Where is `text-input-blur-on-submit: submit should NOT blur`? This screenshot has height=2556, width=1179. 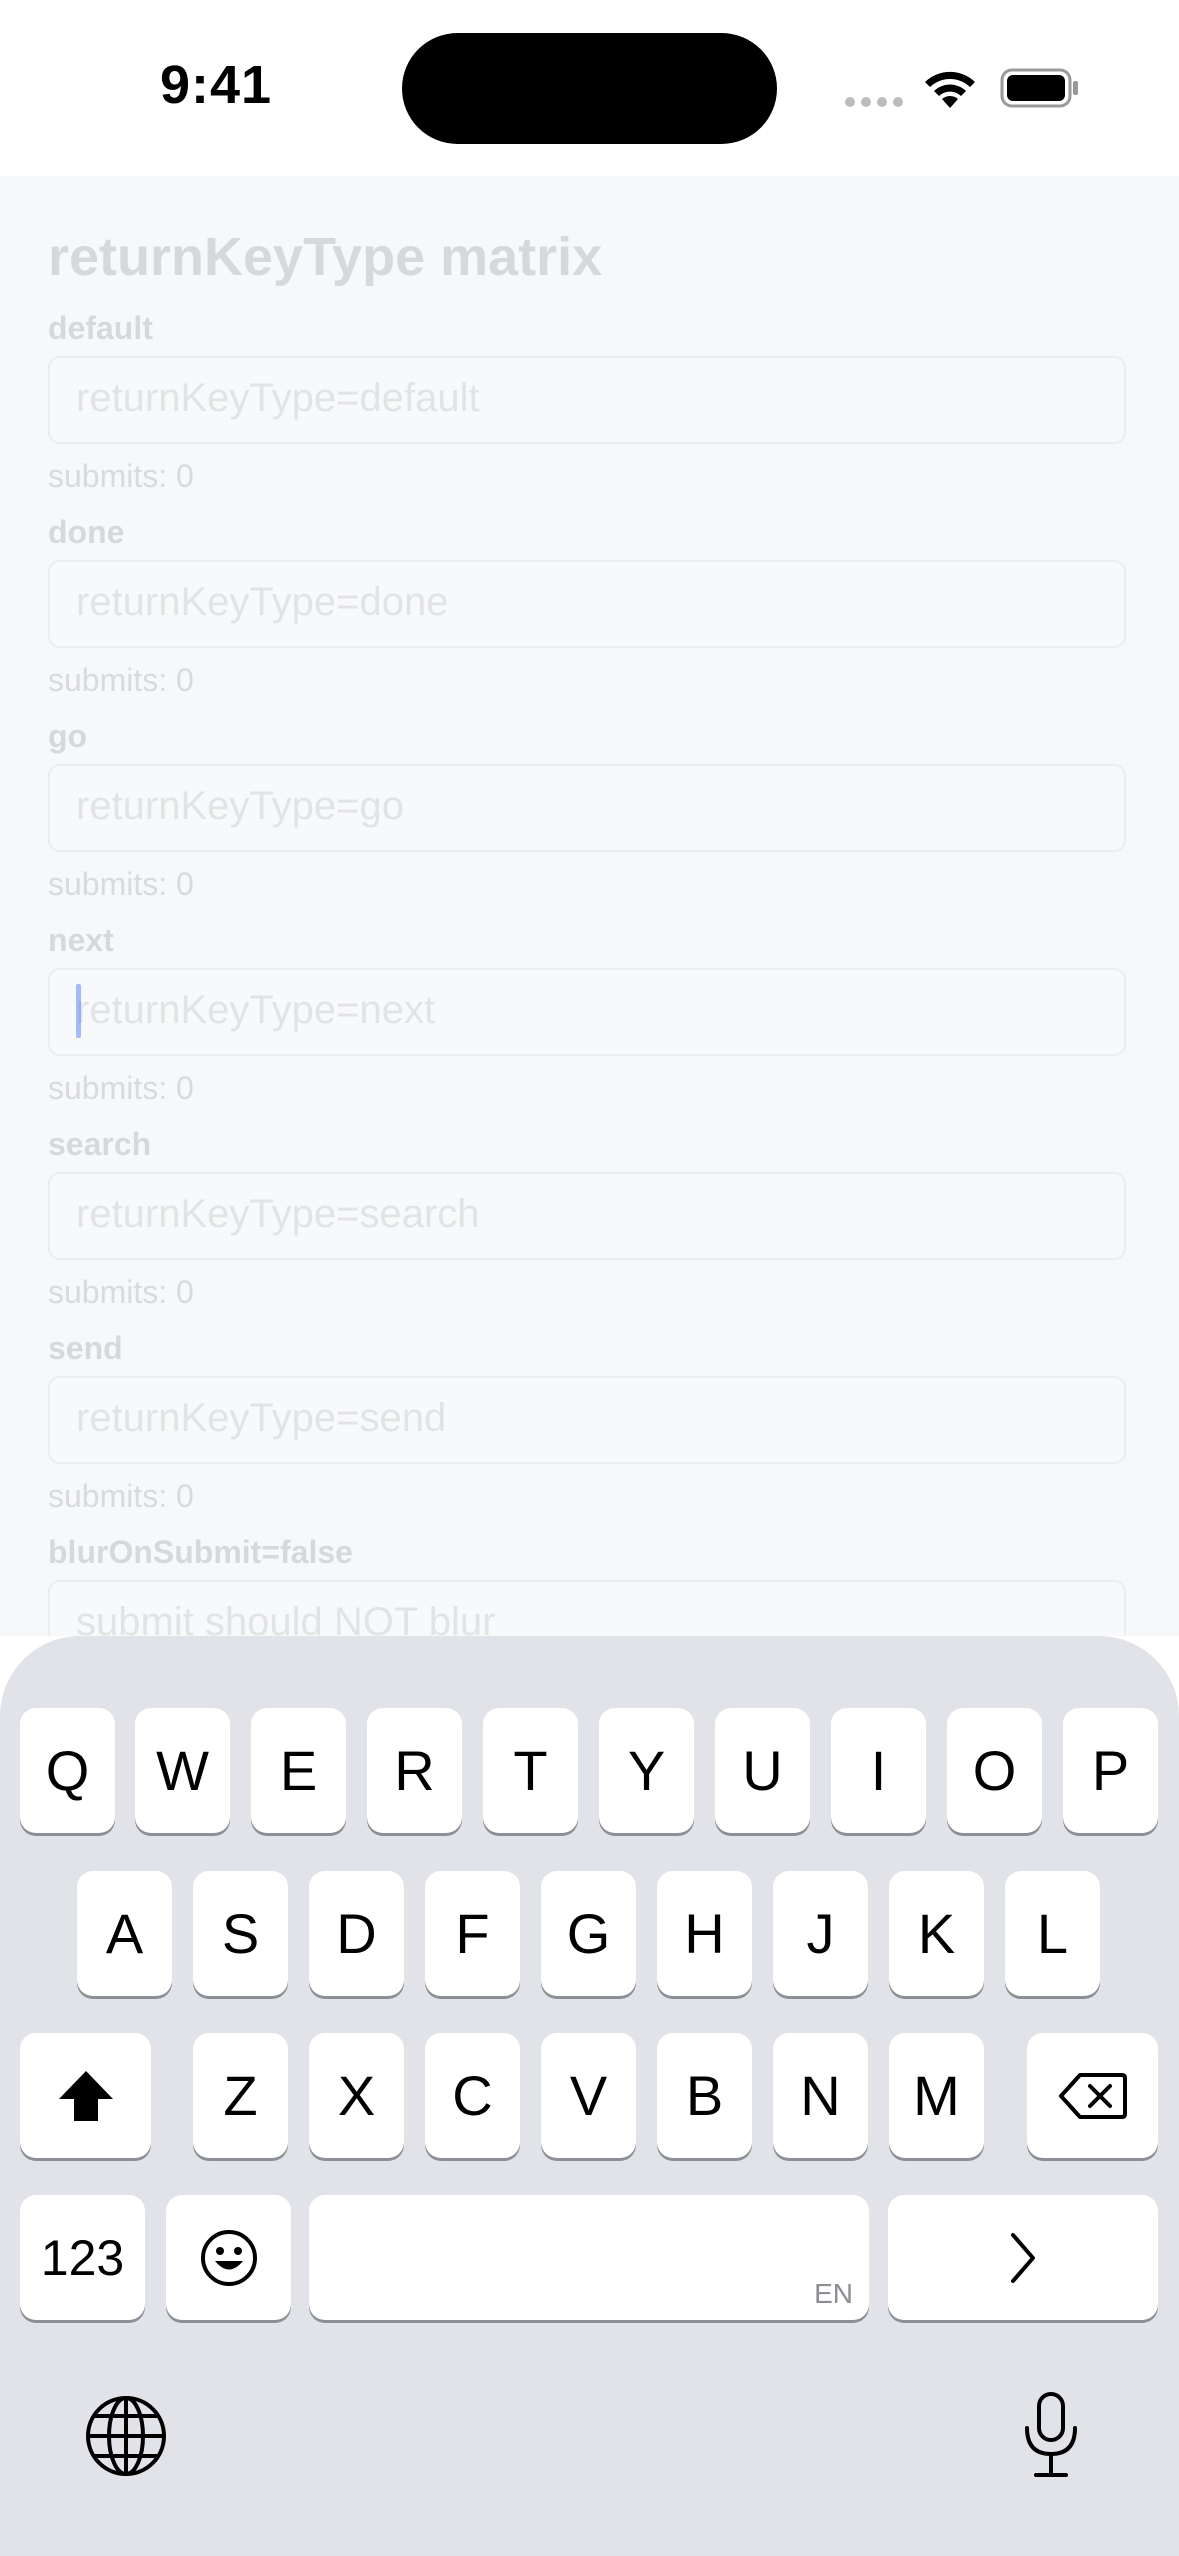 text-input-blur-on-submit: submit should NOT blur is located at coordinates (587, 1608).